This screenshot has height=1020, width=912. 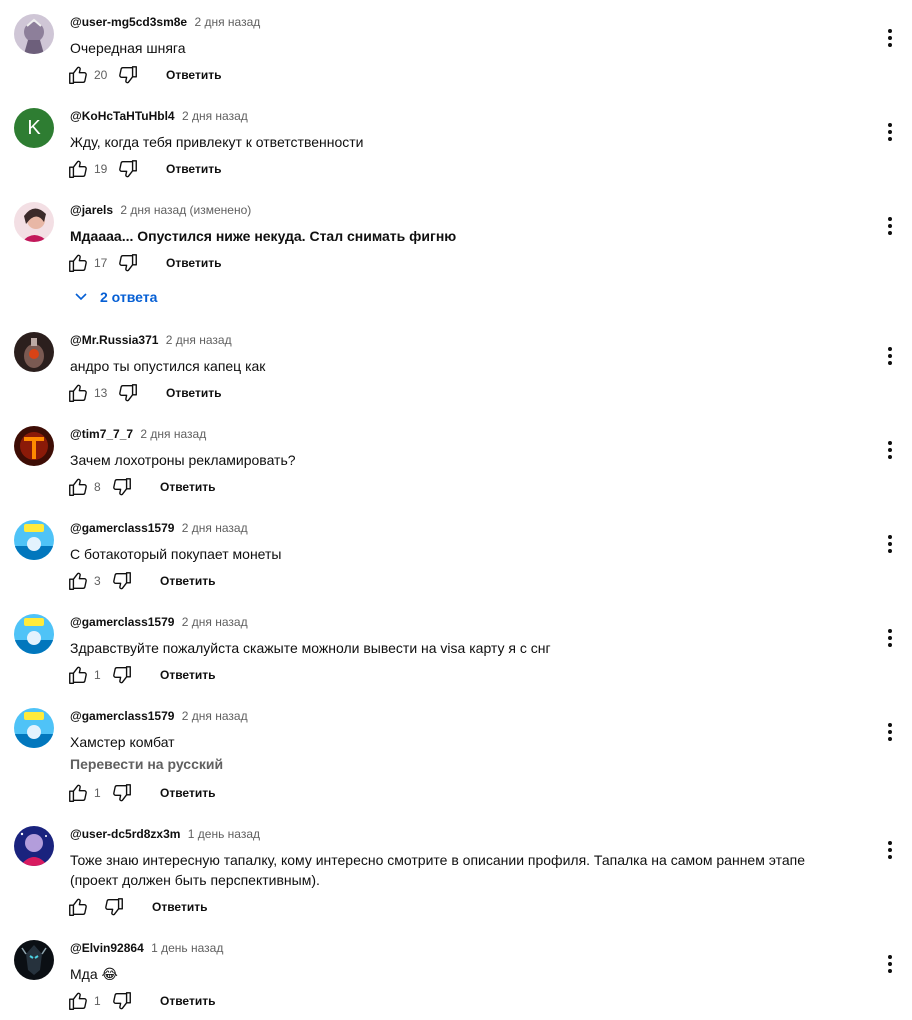 What do you see at coordinates (185, 210) in the screenshot?
I see `comment-time: 2 дня назад (изменено)` at bounding box center [185, 210].